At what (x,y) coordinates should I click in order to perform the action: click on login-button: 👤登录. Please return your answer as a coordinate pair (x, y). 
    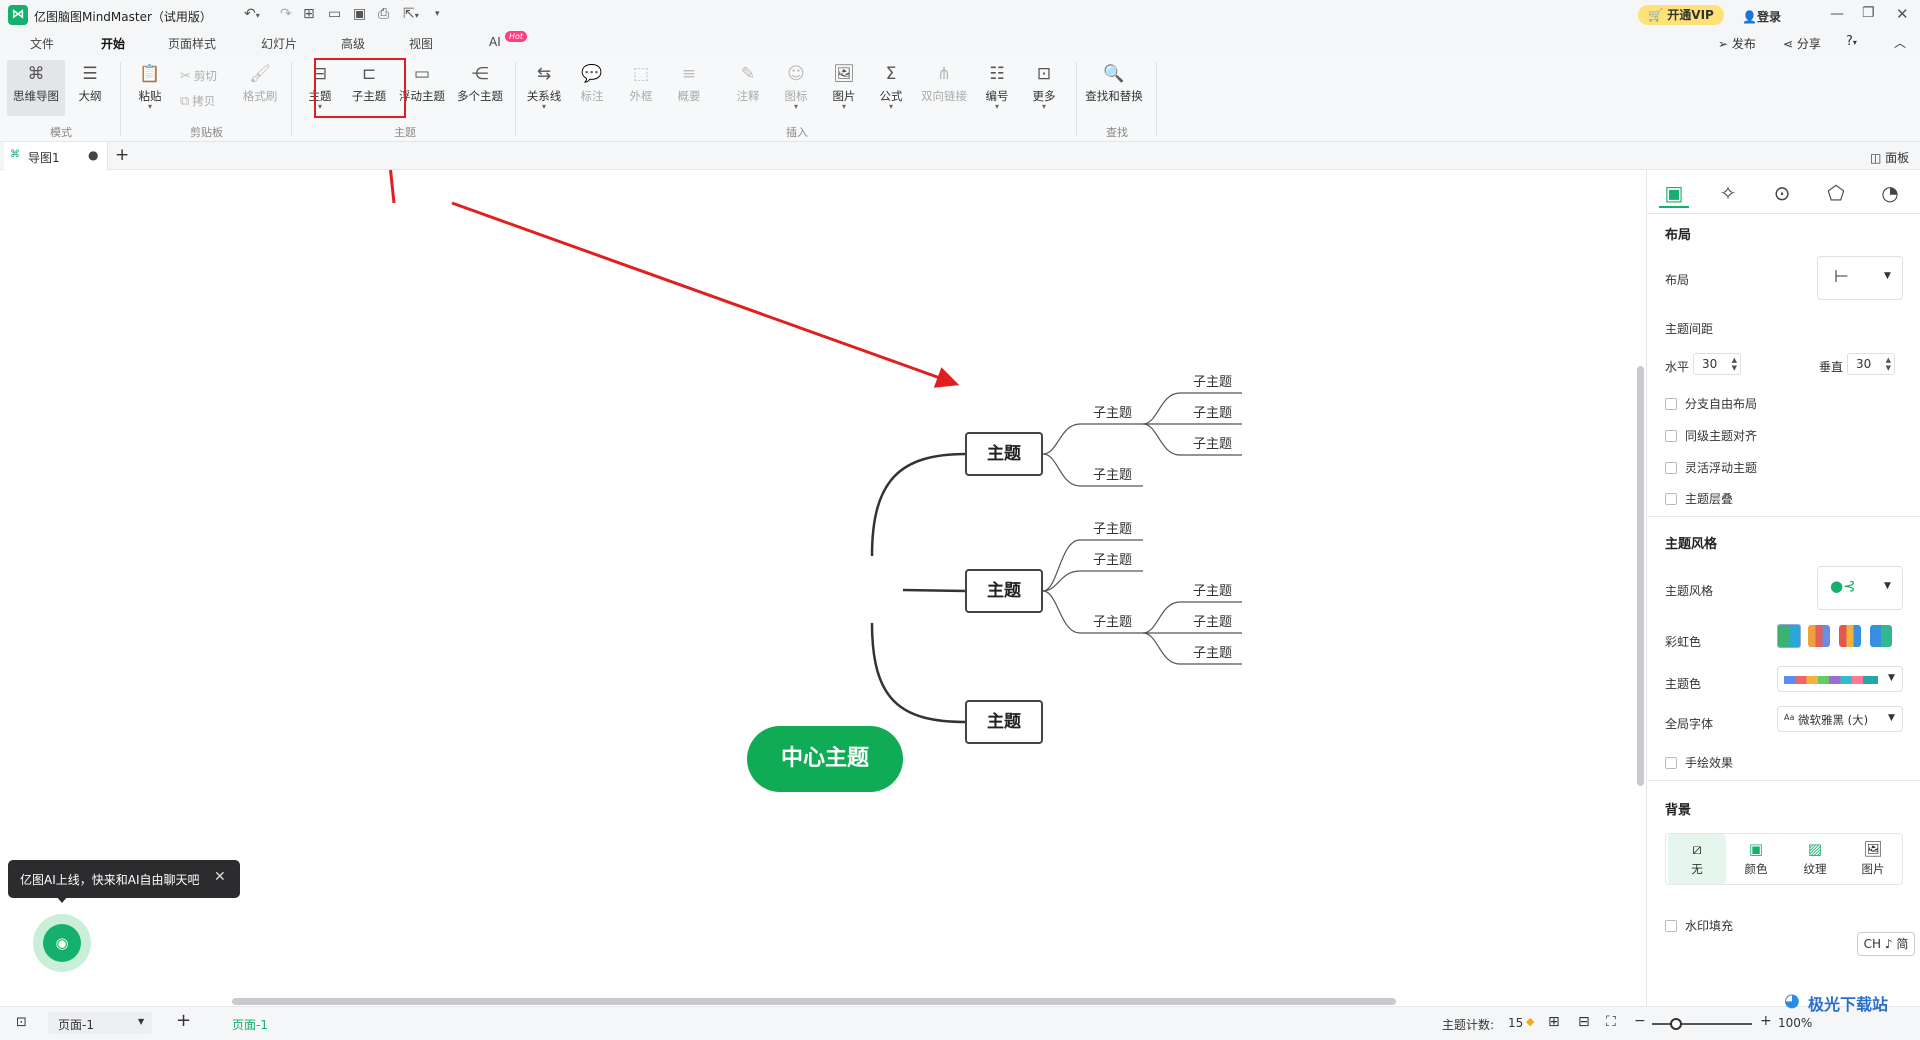
    Looking at the image, I should click on (1761, 16).